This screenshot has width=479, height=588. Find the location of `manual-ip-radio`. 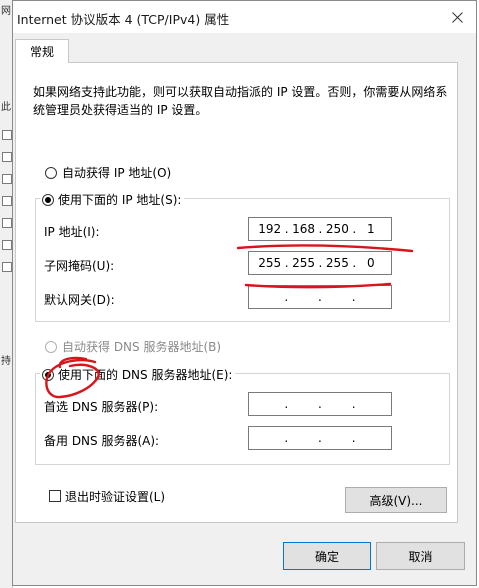

manual-ip-radio is located at coordinates (48, 199).